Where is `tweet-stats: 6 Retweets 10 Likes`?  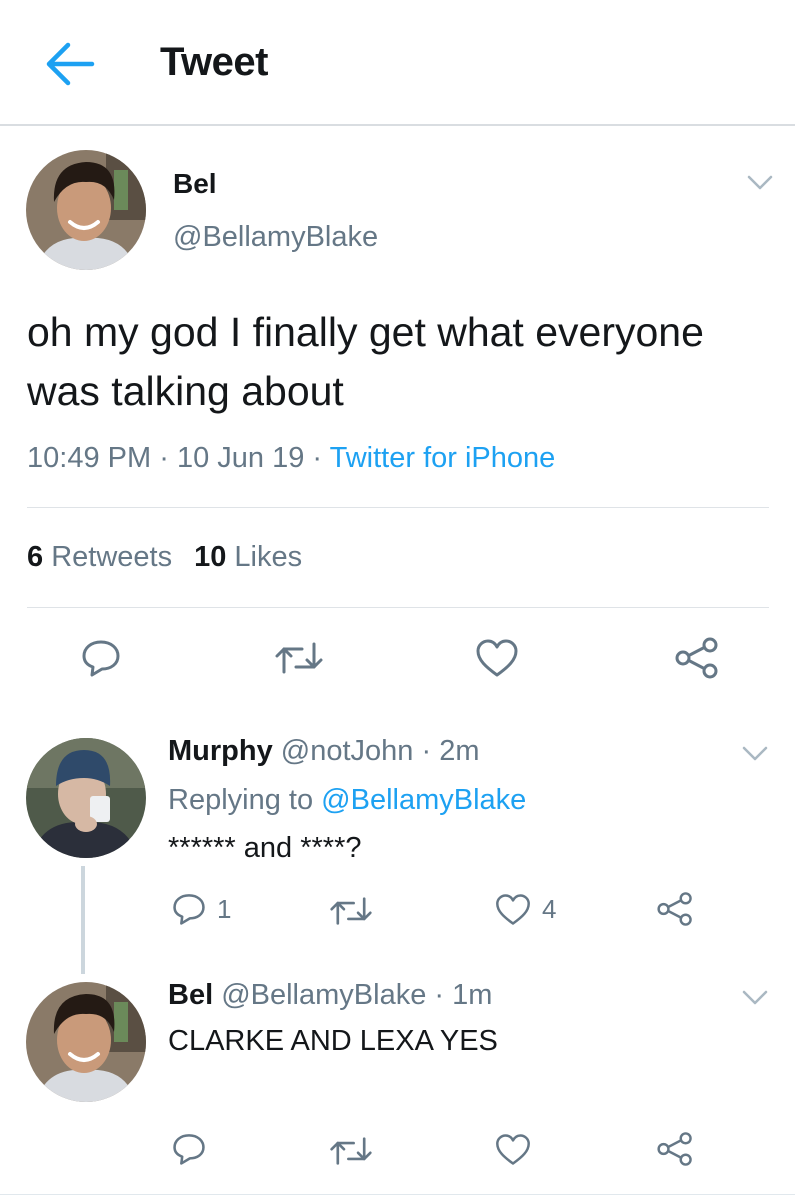 tweet-stats: 6 Retweets 10 Likes is located at coordinates (164, 557).